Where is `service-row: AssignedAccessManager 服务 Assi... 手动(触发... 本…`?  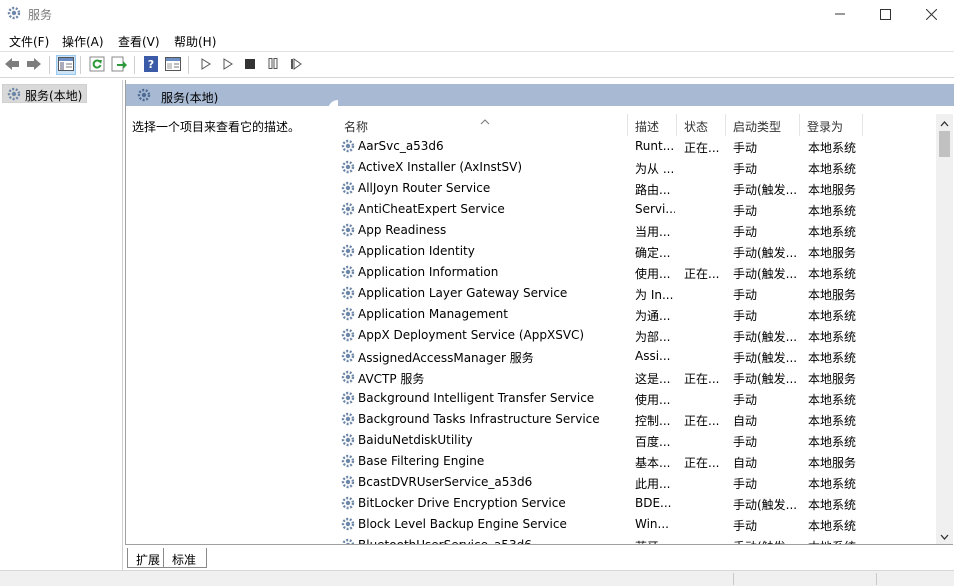
service-row: AssignedAccessManager 服务 Assi... 手动(触发... 本… is located at coordinates (633, 356).